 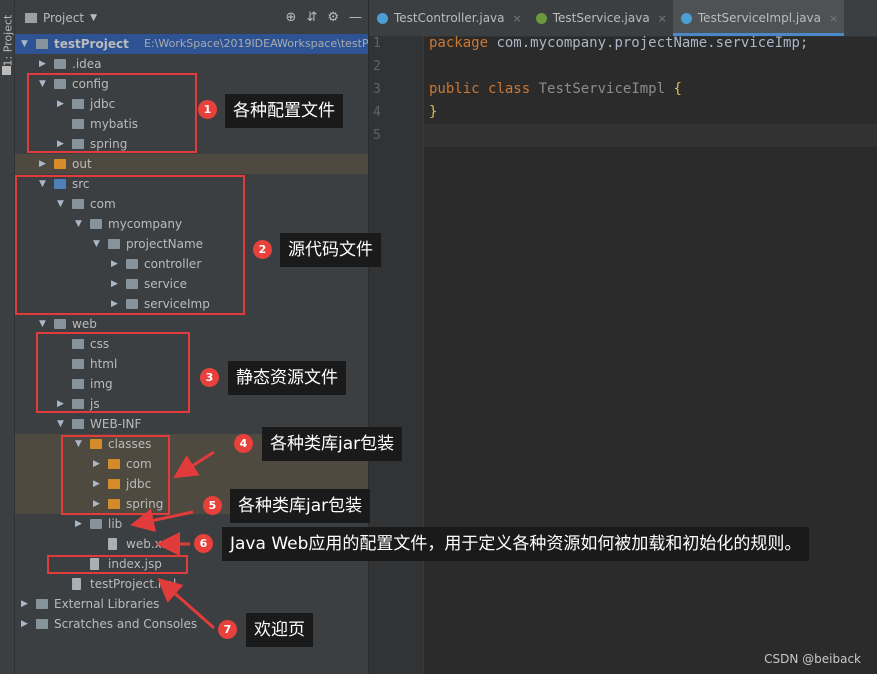 What do you see at coordinates (311, 17) in the screenshot?
I see `collapse-all-icon: ⇵` at bounding box center [311, 17].